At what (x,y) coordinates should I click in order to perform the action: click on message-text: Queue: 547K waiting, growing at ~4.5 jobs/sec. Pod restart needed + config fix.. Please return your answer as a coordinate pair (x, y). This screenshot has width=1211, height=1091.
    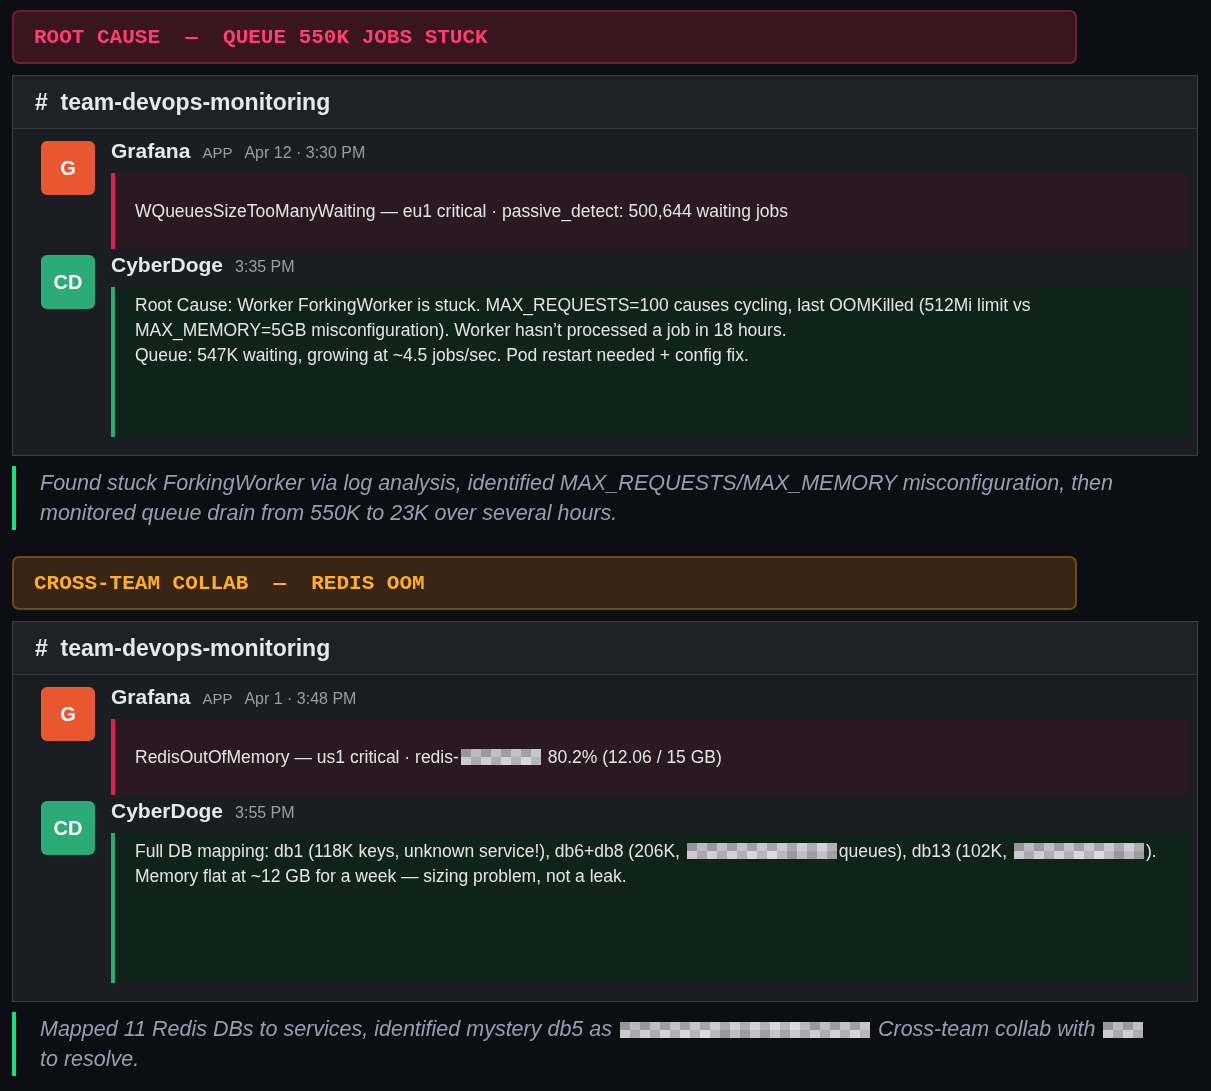
    Looking at the image, I should click on (442, 355).